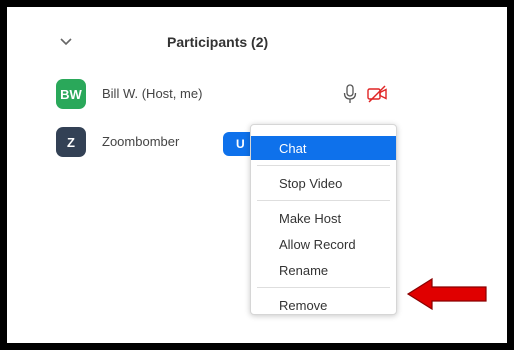  Describe the element at coordinates (323, 244) in the screenshot. I see `menu-item-allow-record: Allow Record` at that location.